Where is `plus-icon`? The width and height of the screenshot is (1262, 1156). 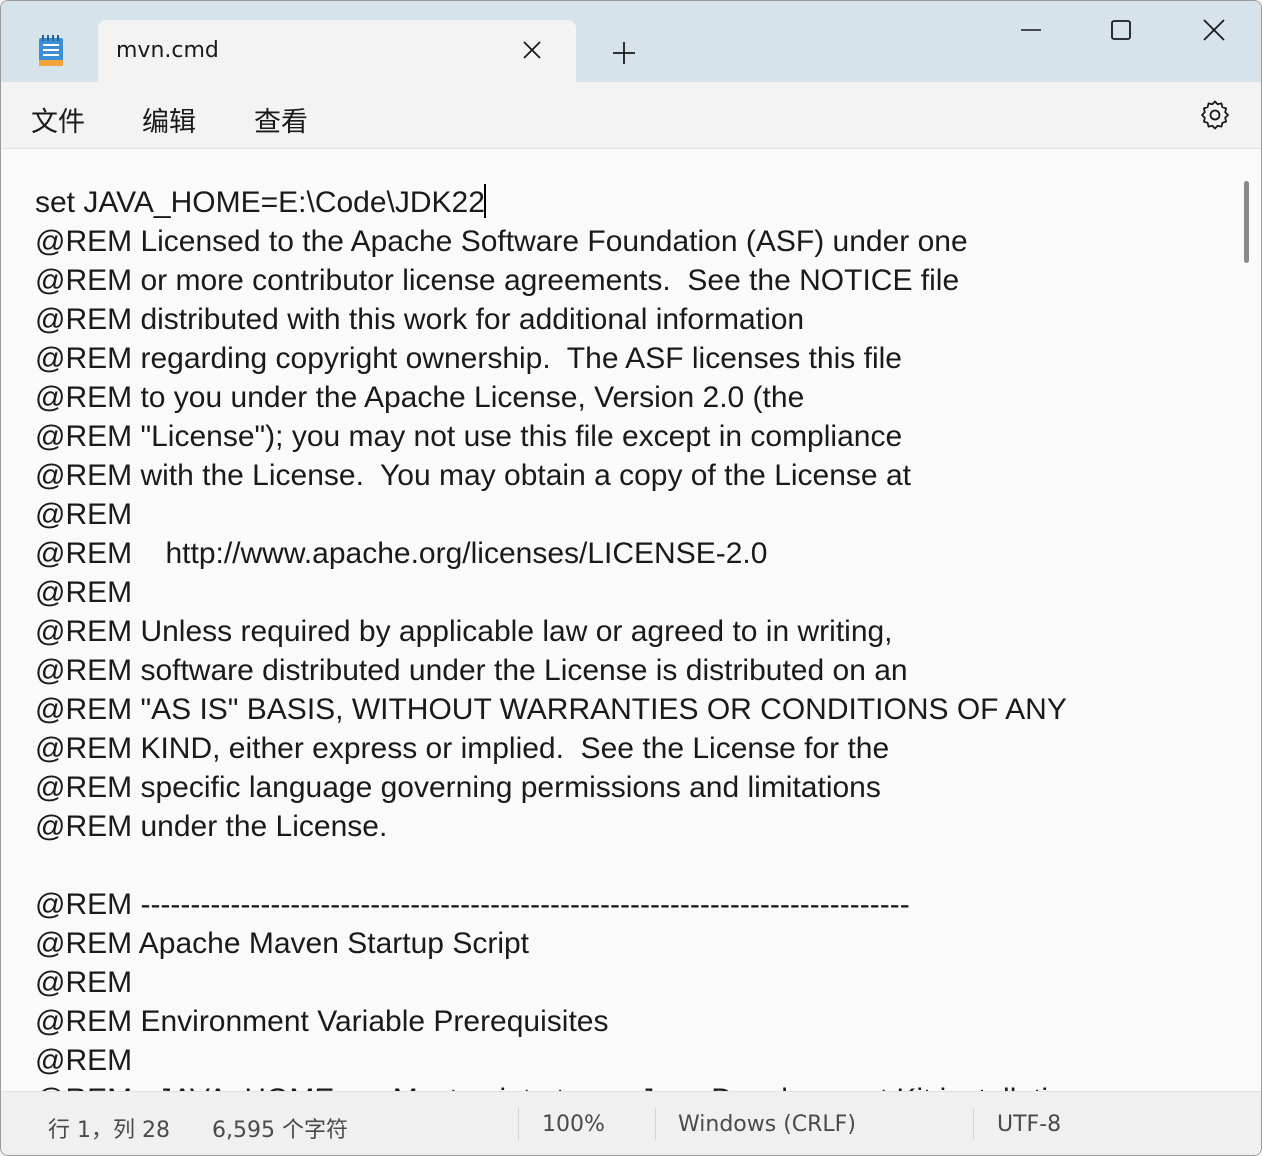 plus-icon is located at coordinates (624, 53).